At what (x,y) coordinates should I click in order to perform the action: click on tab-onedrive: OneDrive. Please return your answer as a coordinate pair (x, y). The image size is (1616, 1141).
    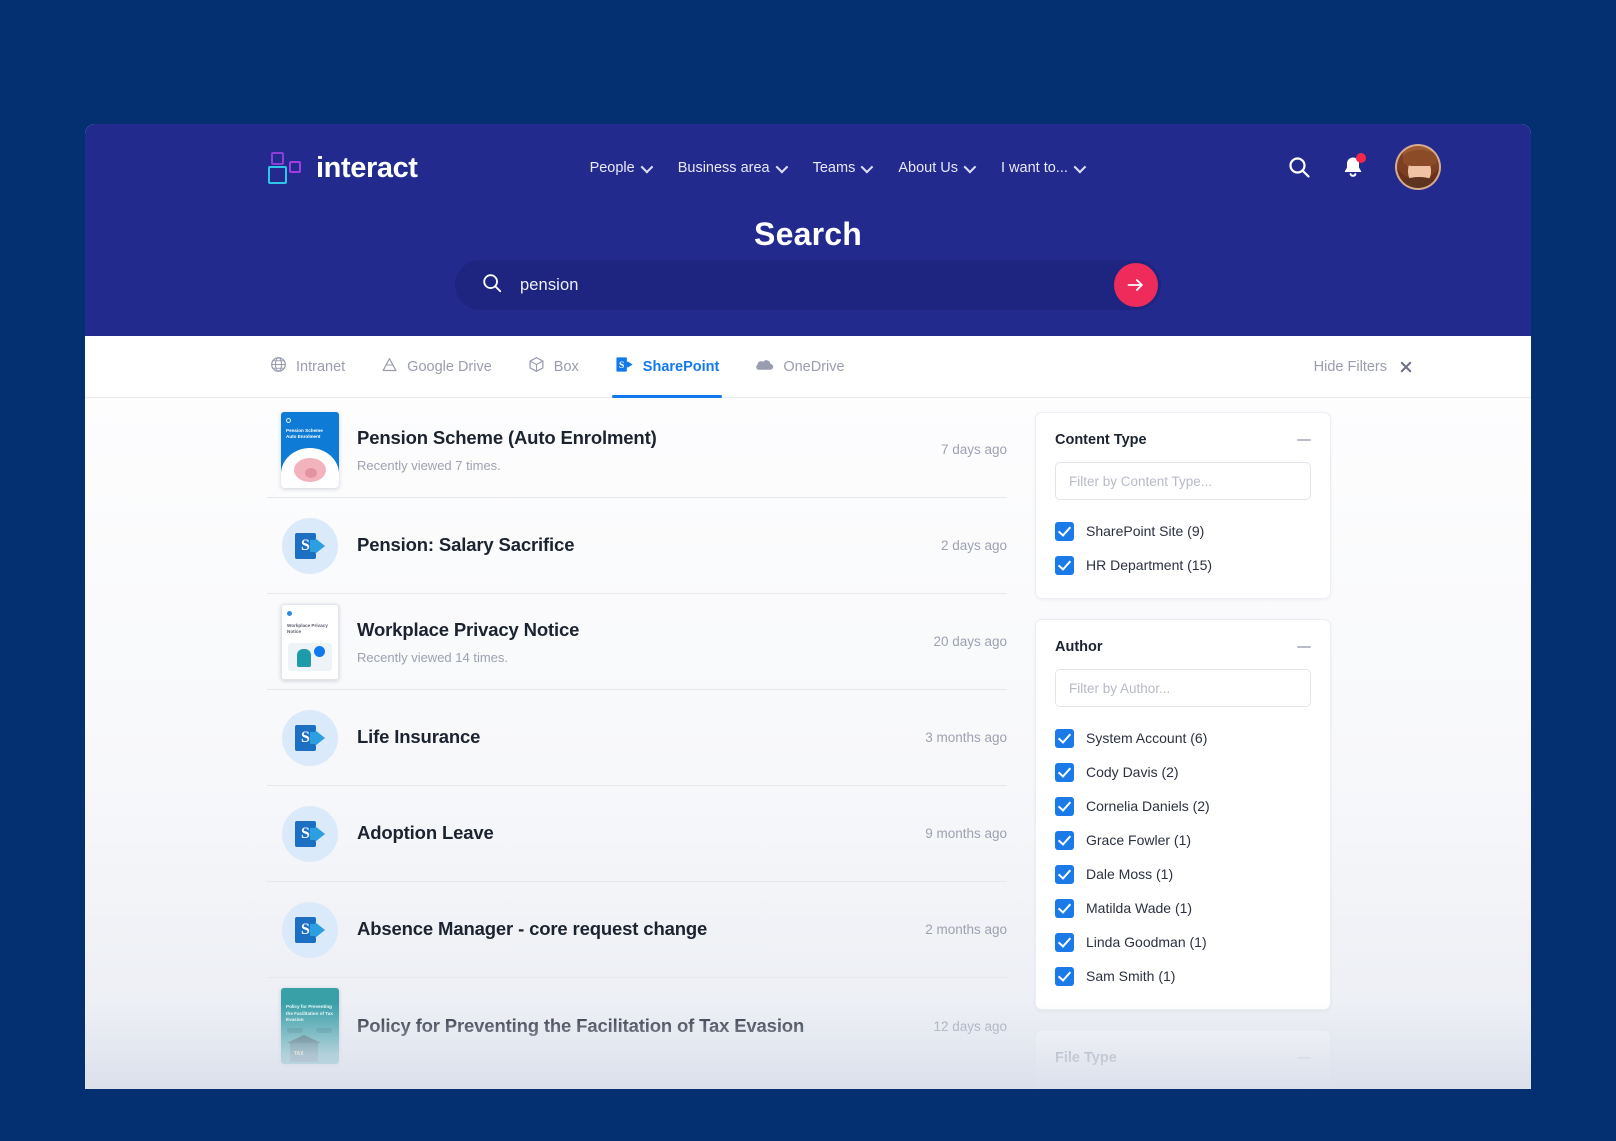
    Looking at the image, I should click on (799, 366).